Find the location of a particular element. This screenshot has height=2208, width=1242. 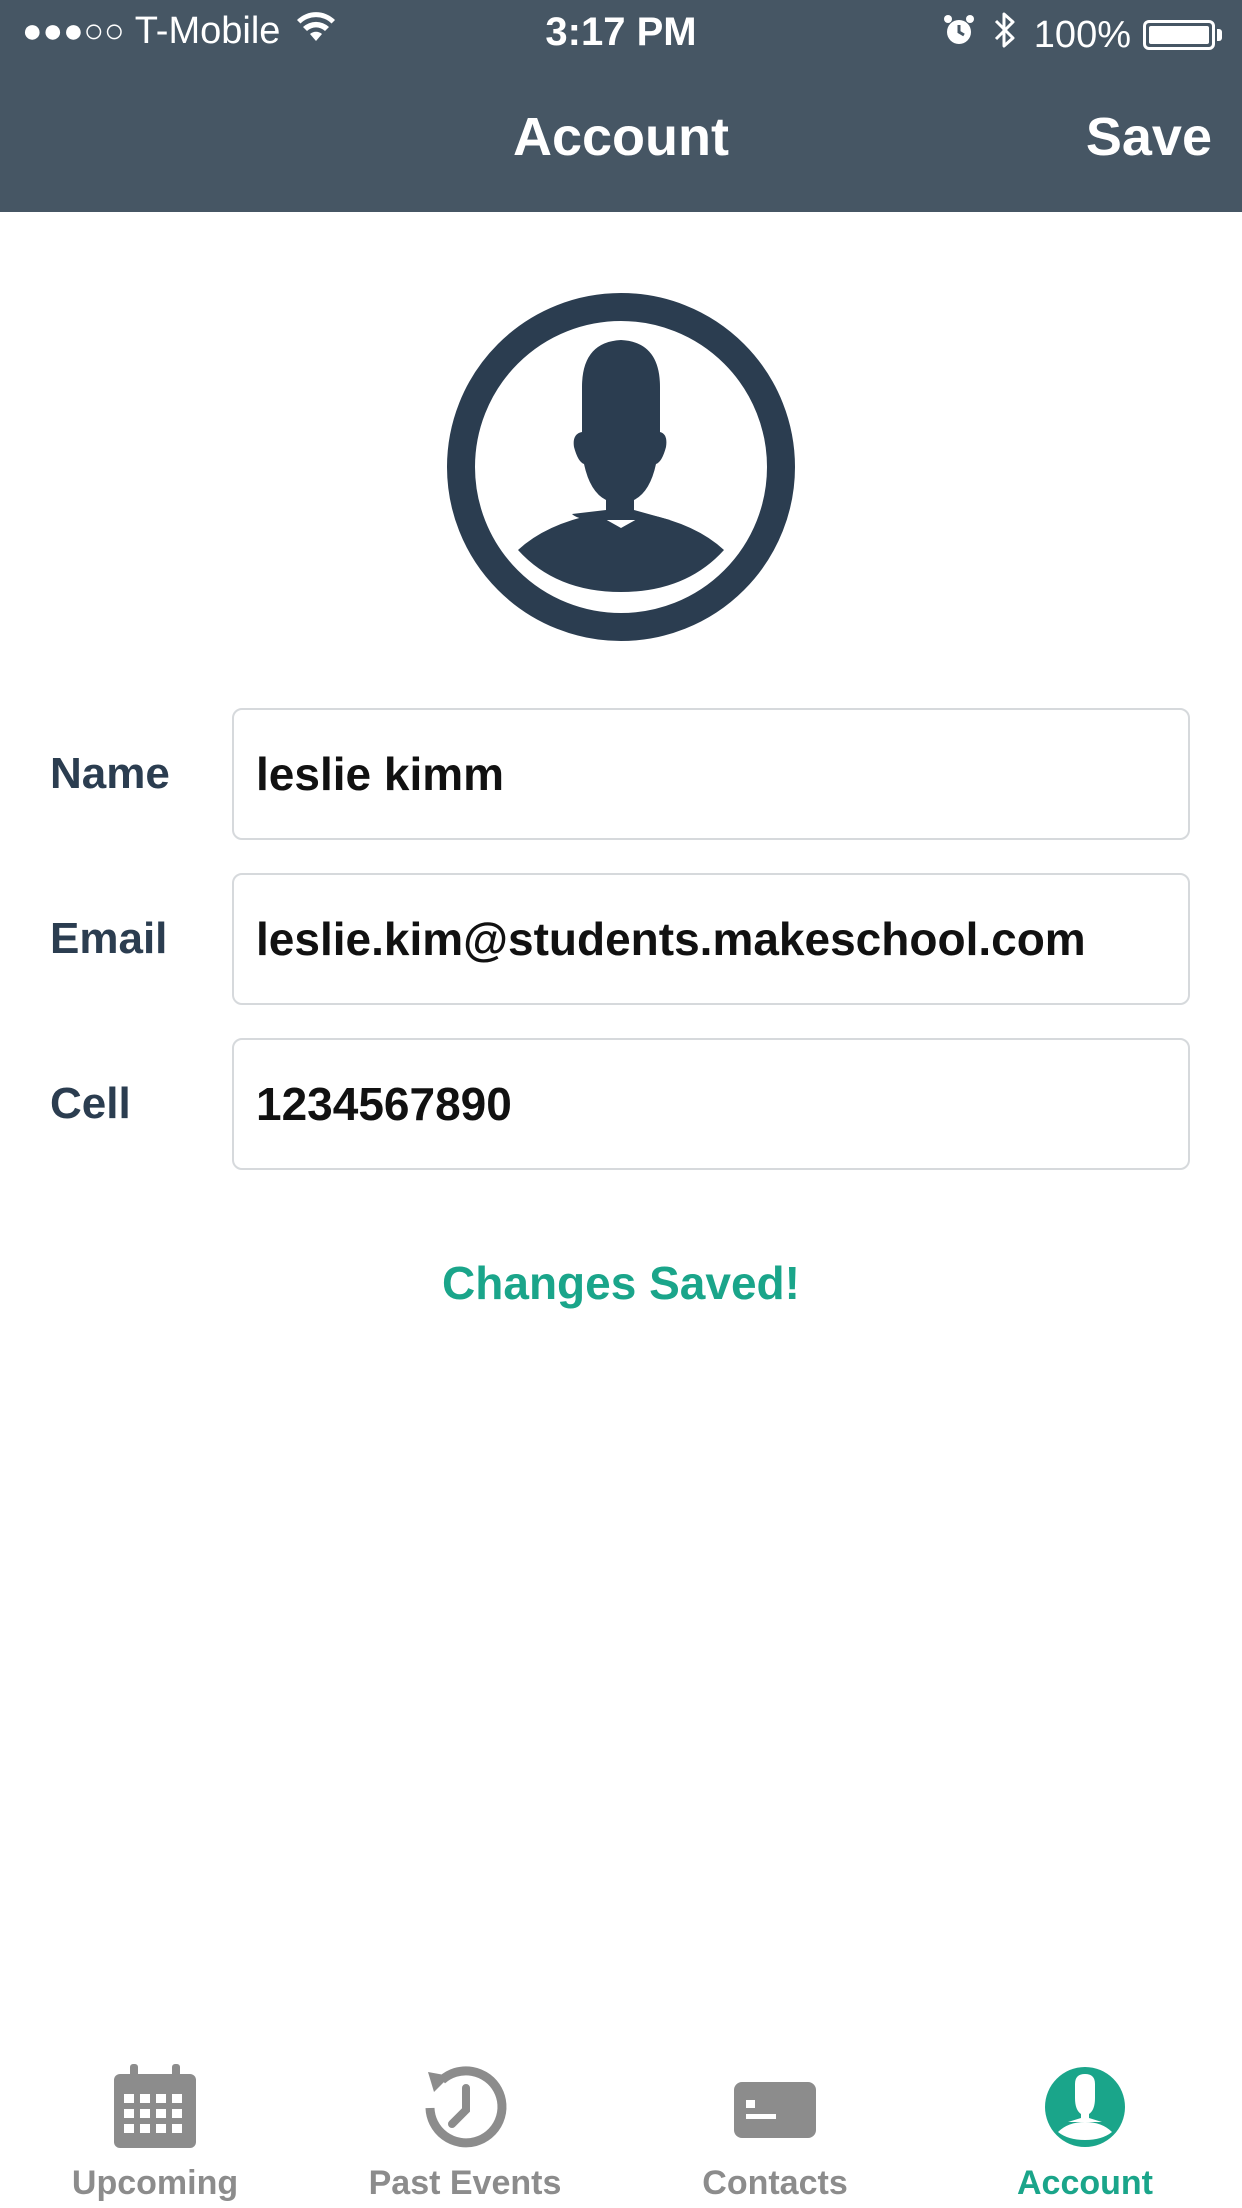

avatar is located at coordinates (621, 467).